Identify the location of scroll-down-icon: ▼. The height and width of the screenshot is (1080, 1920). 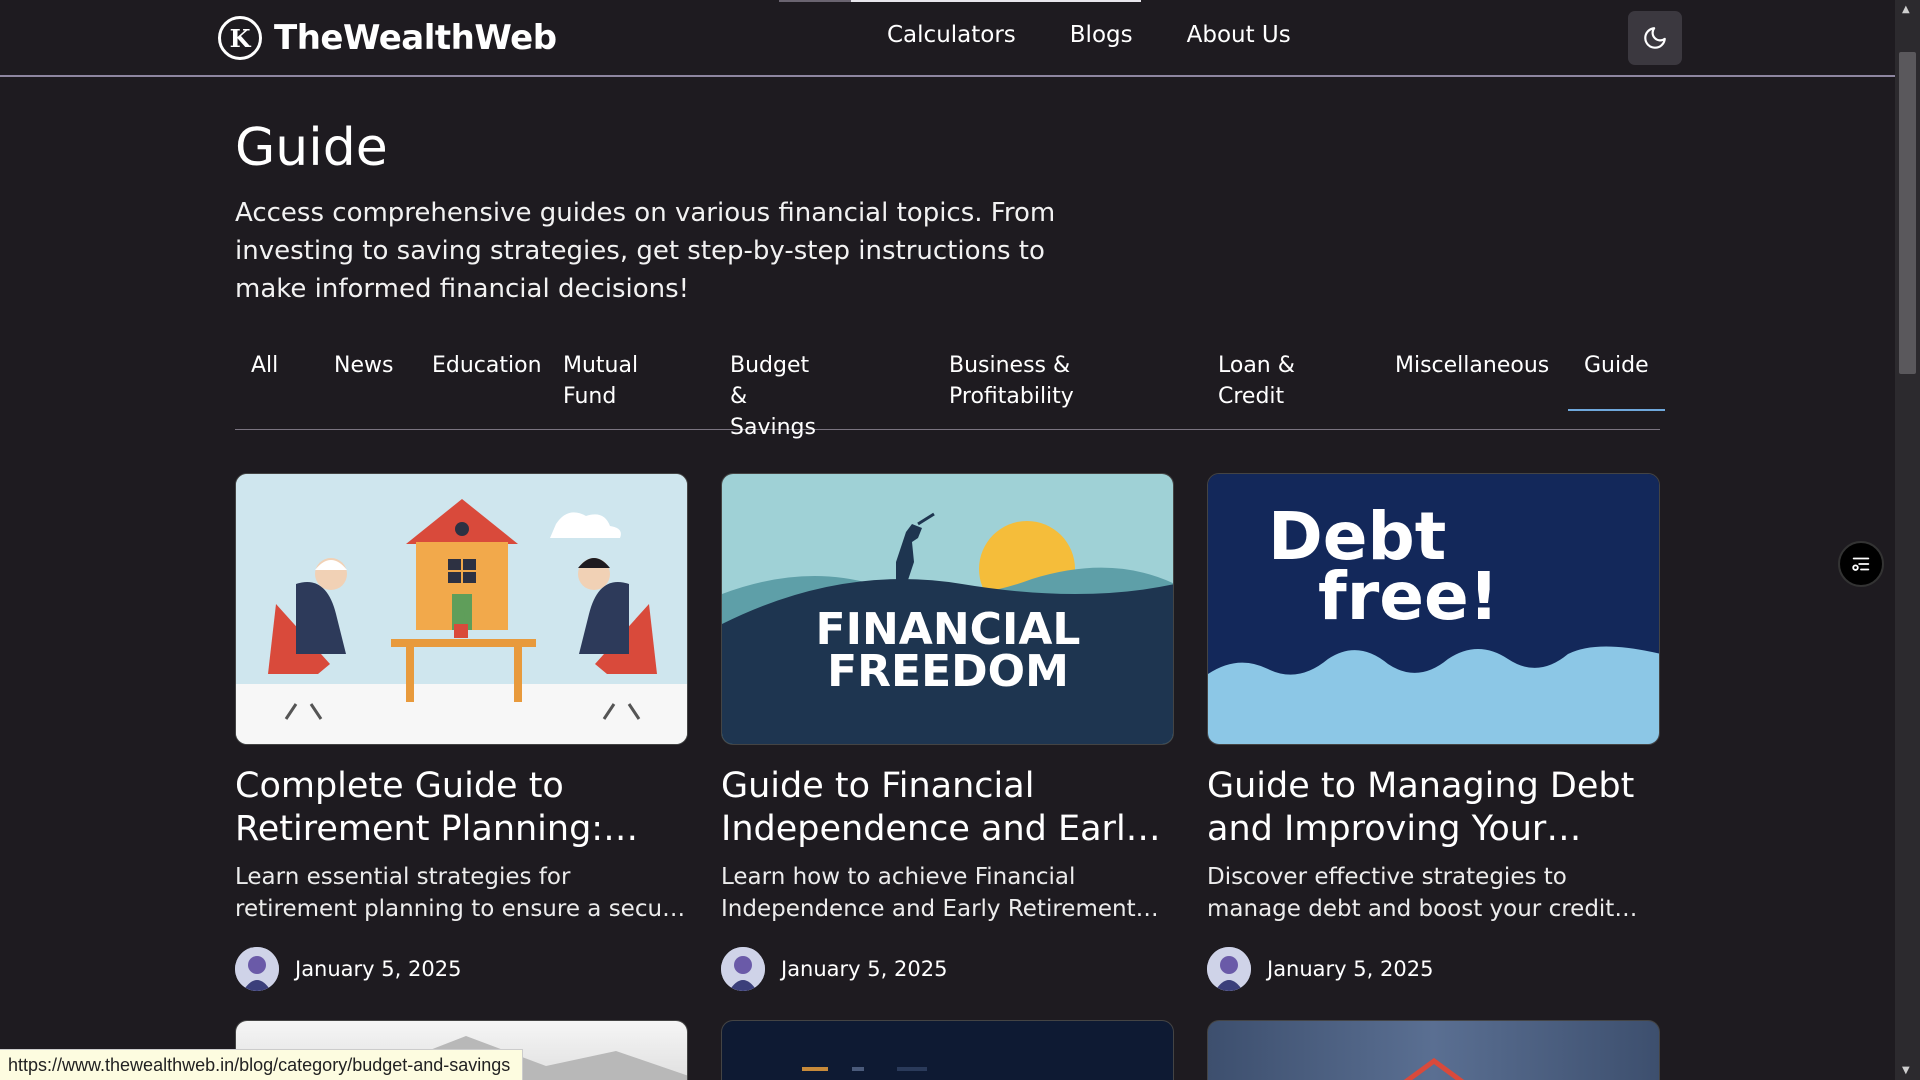
(1906, 1070).